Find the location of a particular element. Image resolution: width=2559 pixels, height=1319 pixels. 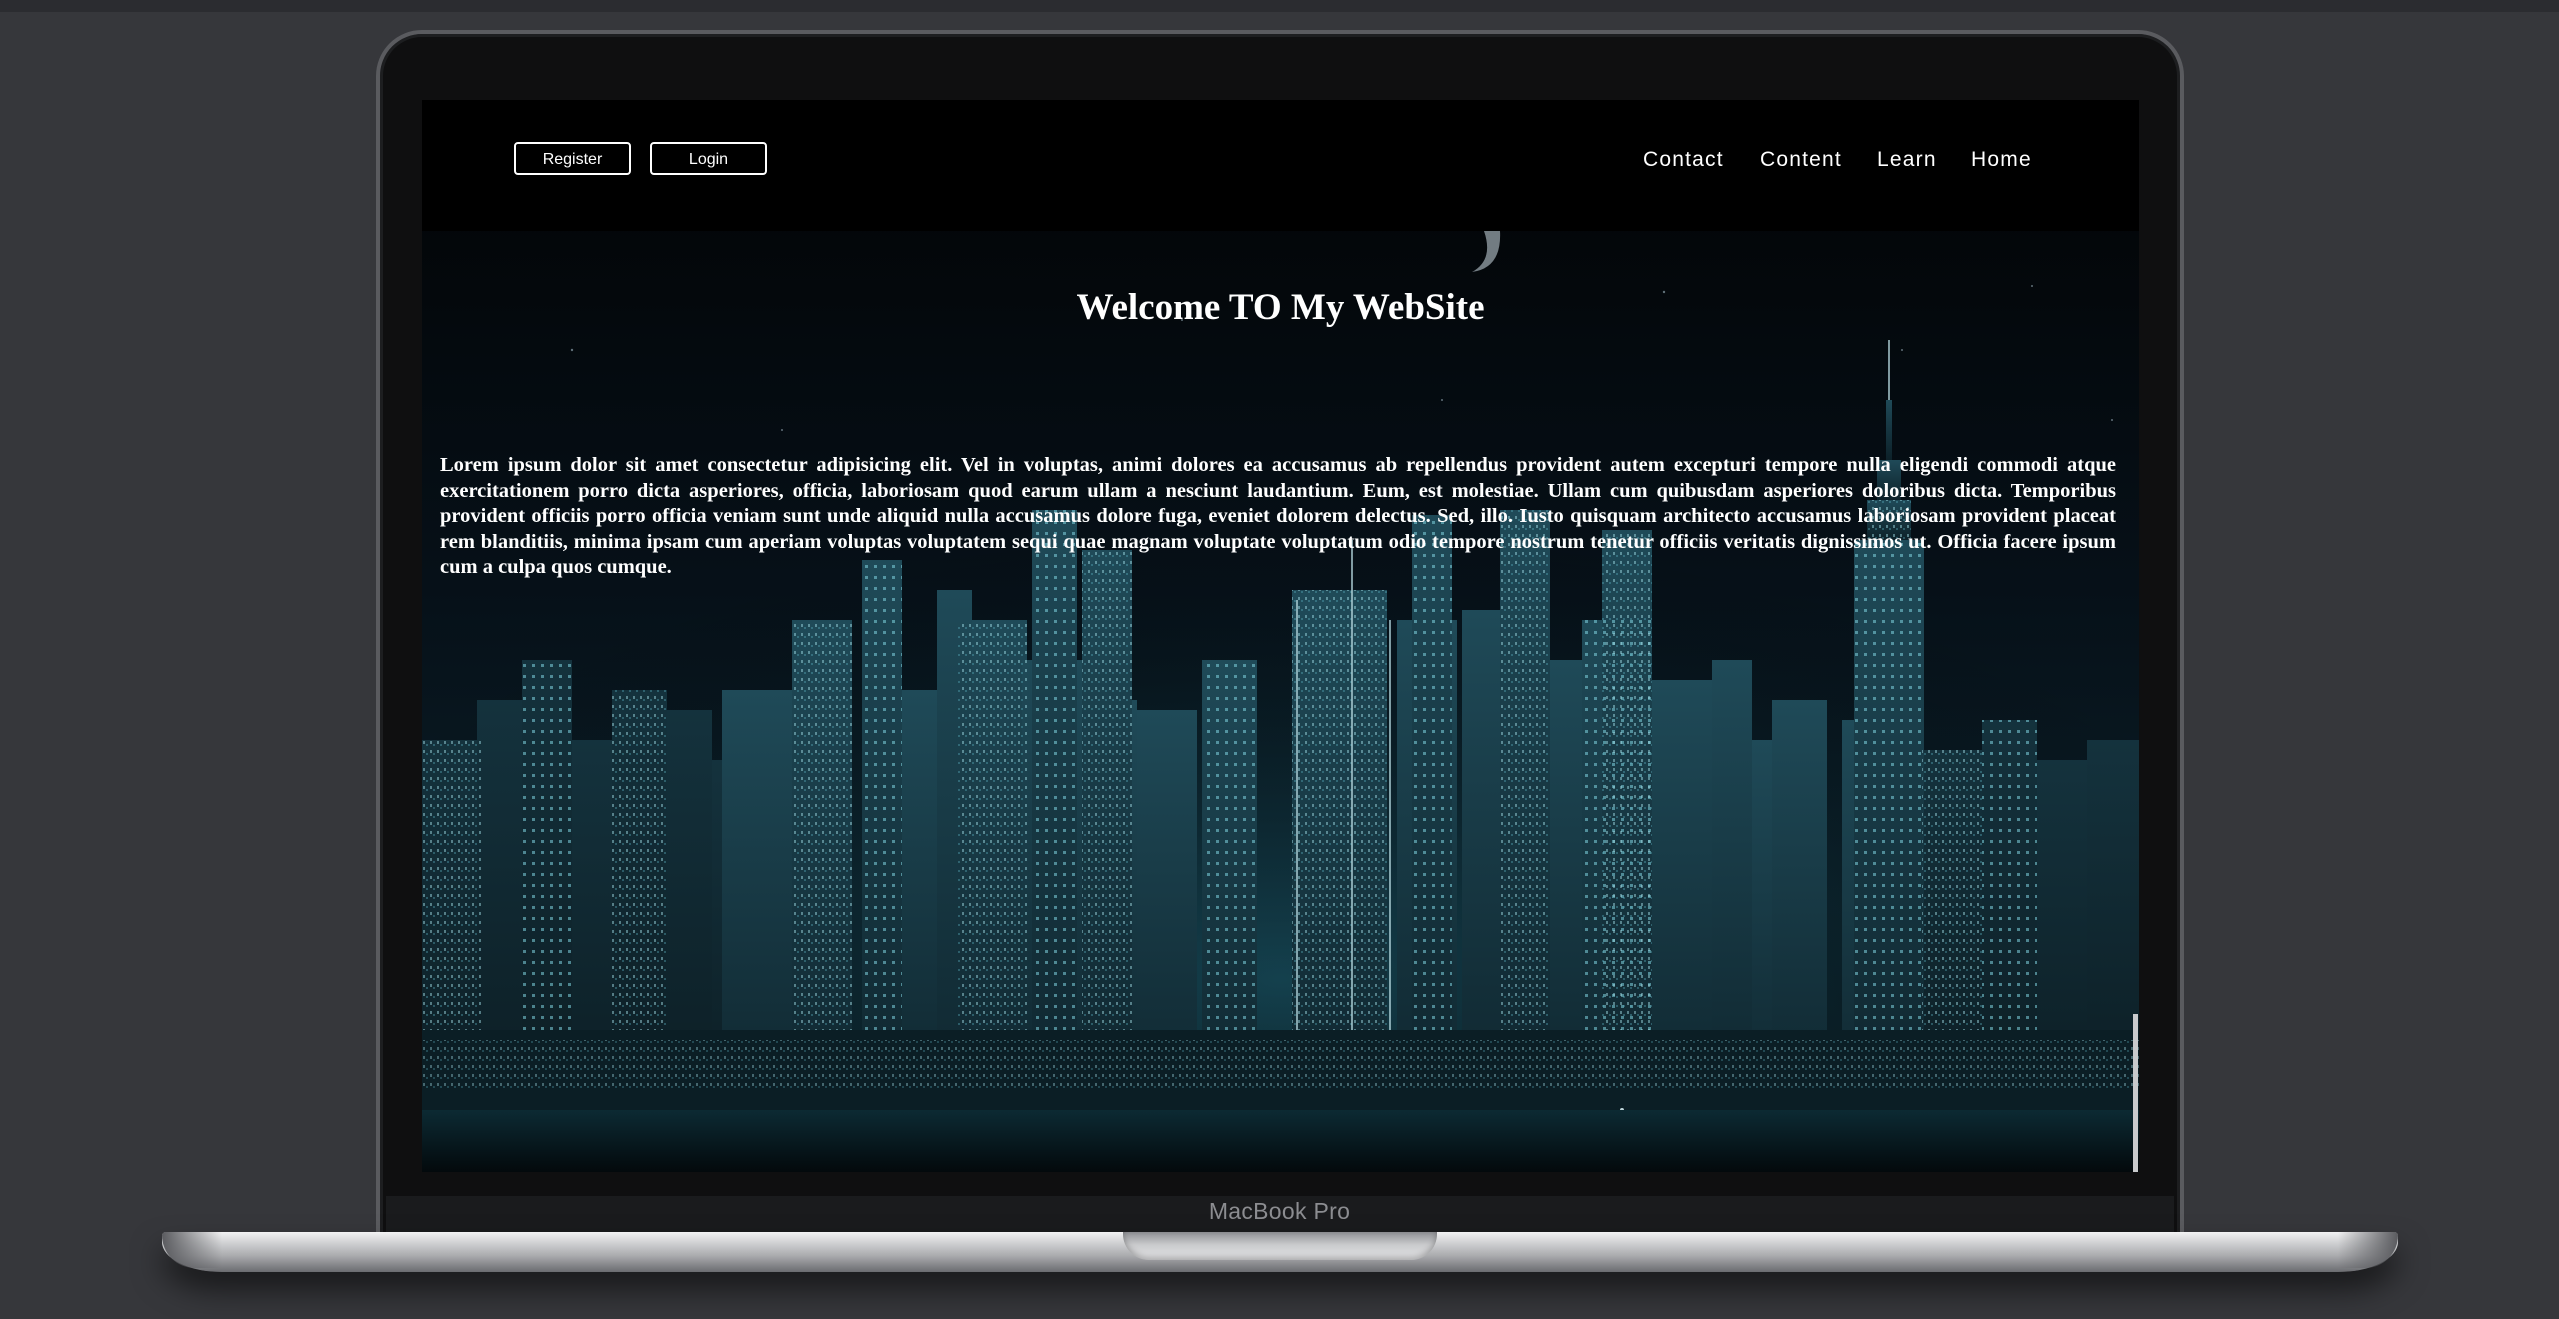

scrollbar-thumb is located at coordinates (2135, 1093).